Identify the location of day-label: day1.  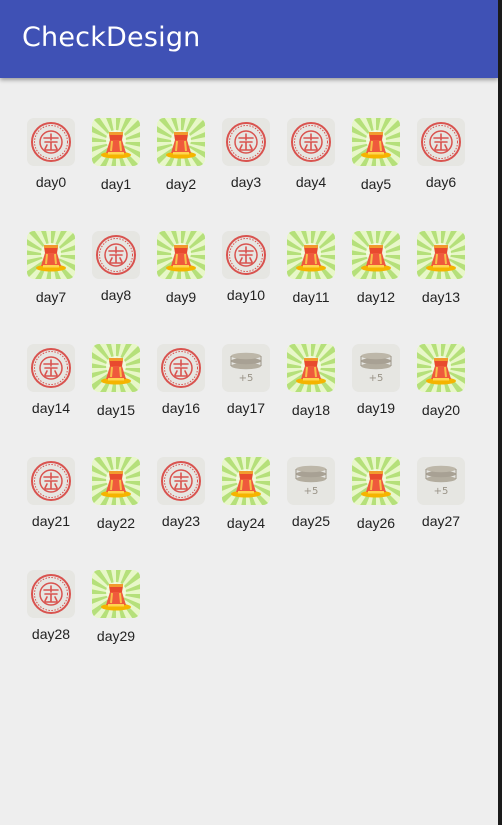
(116, 184).